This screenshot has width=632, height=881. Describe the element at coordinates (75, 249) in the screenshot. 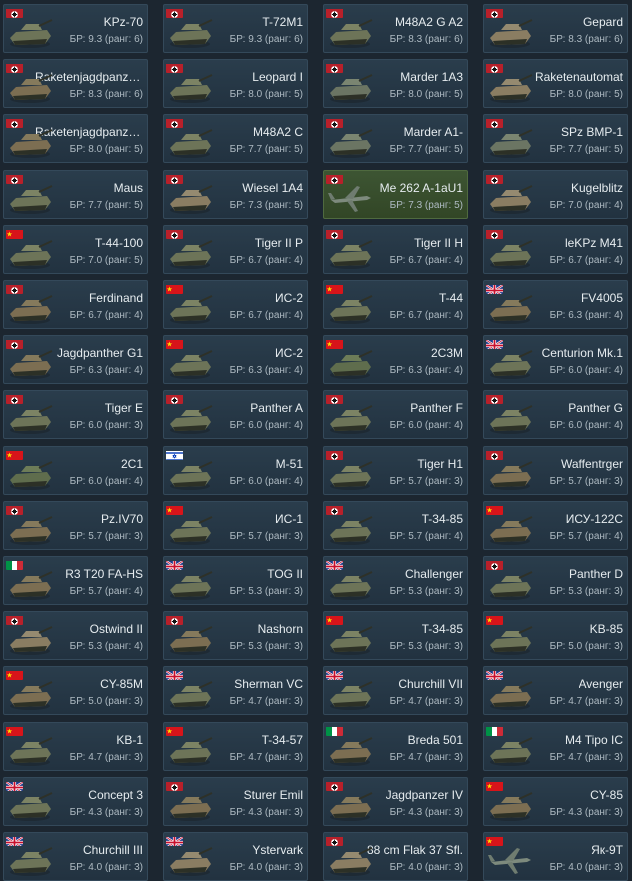

I see `vehicle-card: T-44-100 БР: 7.0 (ранг: 5)` at that location.